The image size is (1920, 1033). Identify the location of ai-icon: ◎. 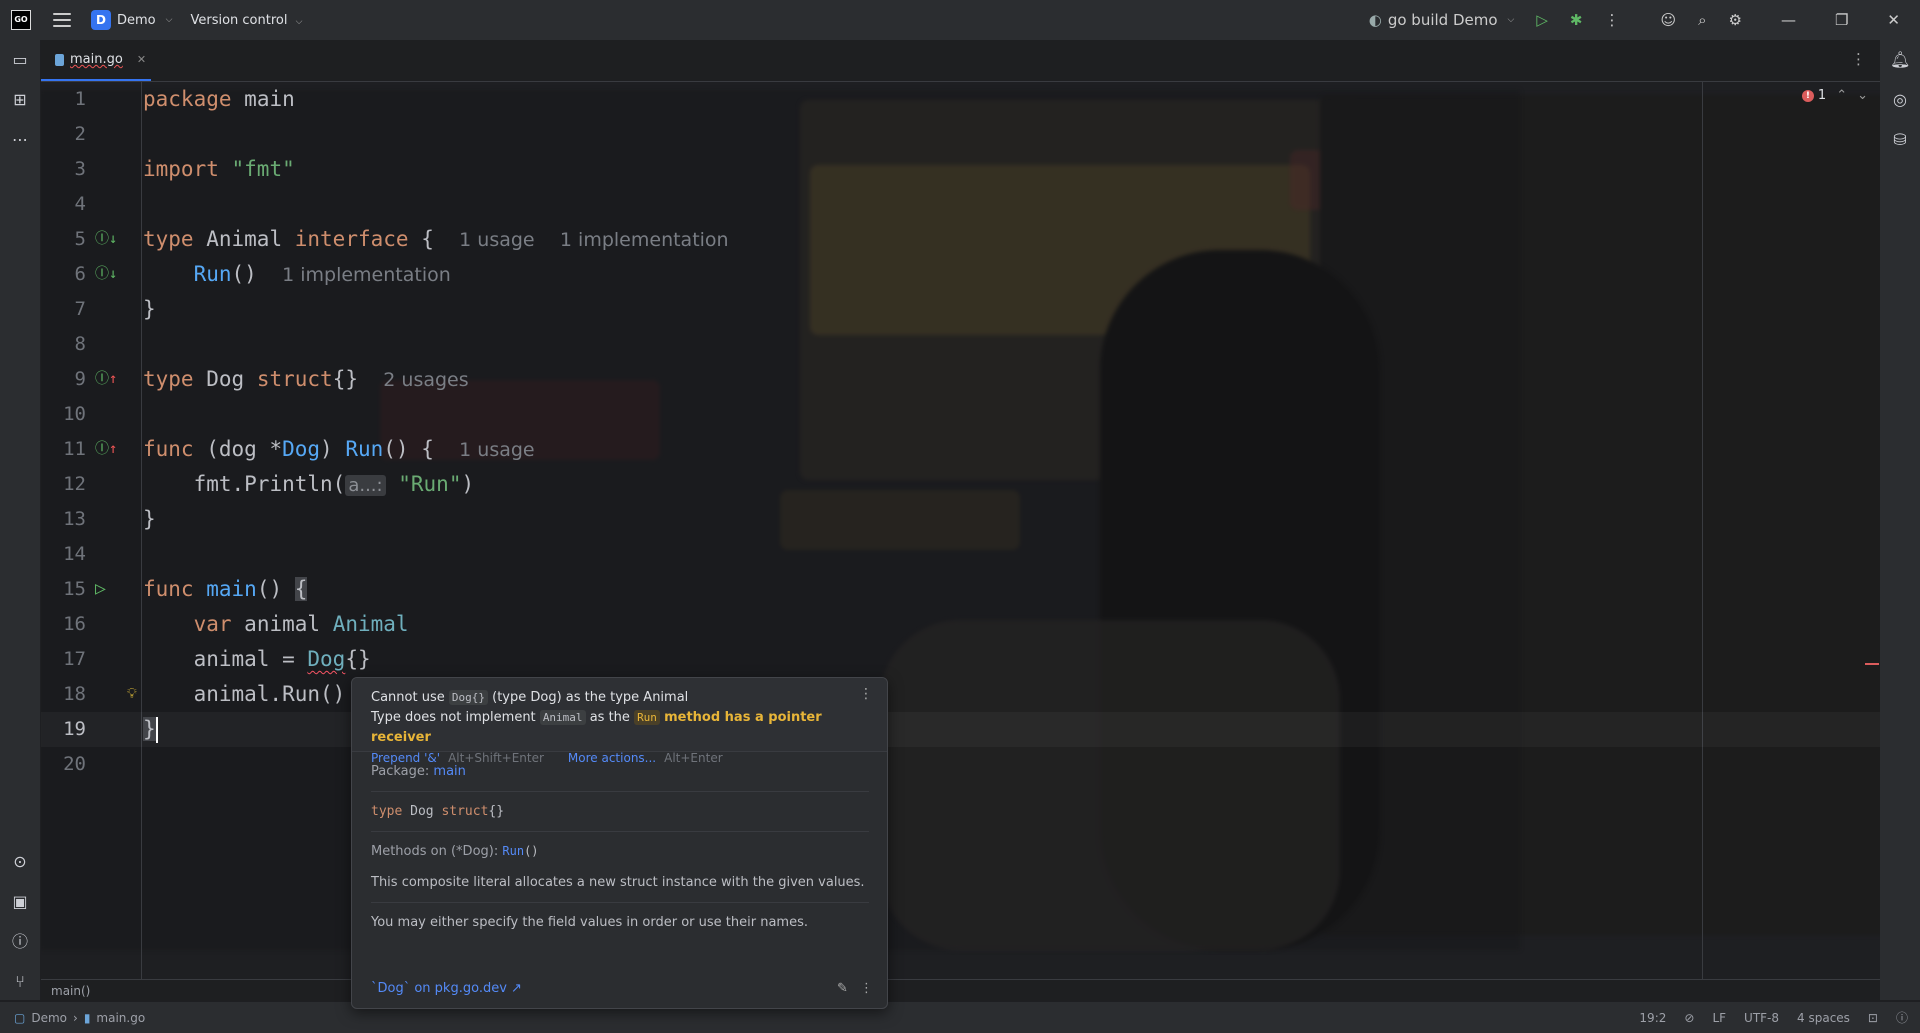
(1900, 100).